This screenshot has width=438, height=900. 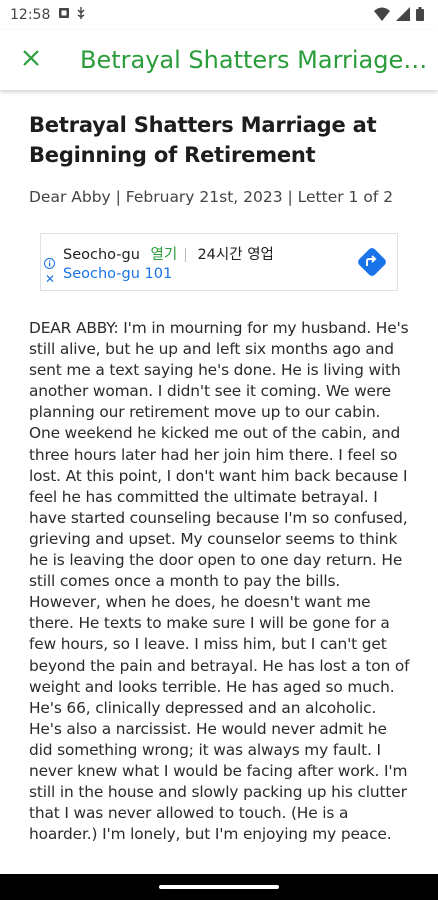 I want to click on status-bar: 12:58, so click(x=219, y=15).